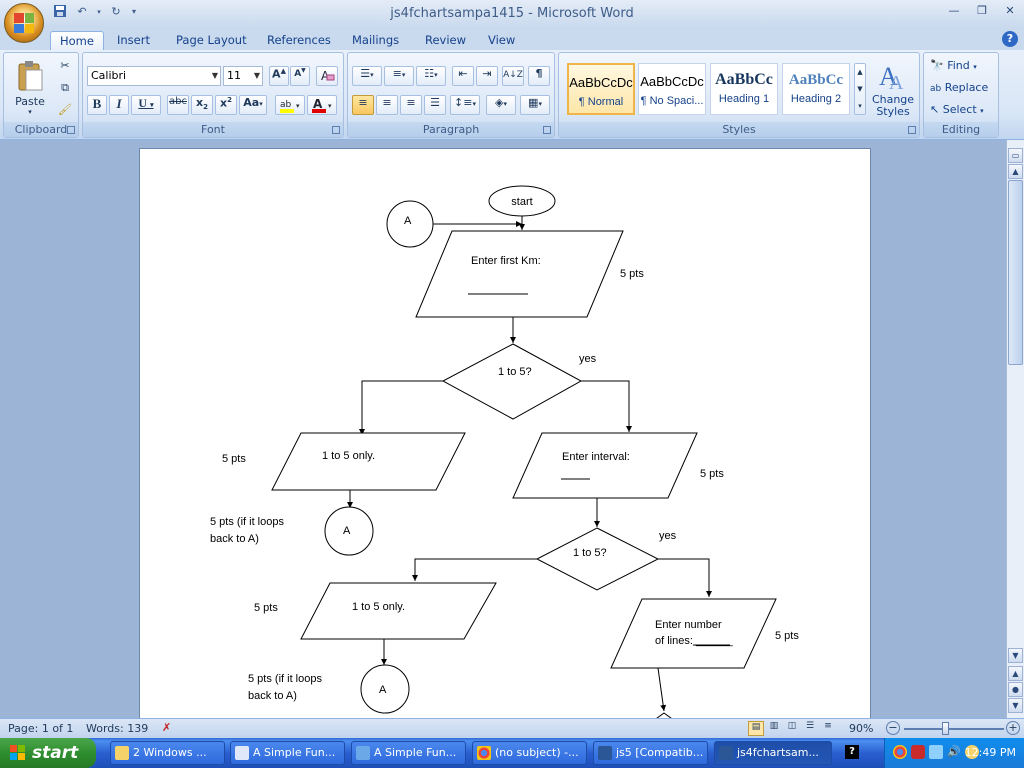 This screenshot has height=768, width=1024. Describe the element at coordinates (48, 753) in the screenshot. I see `start-button: start` at that location.